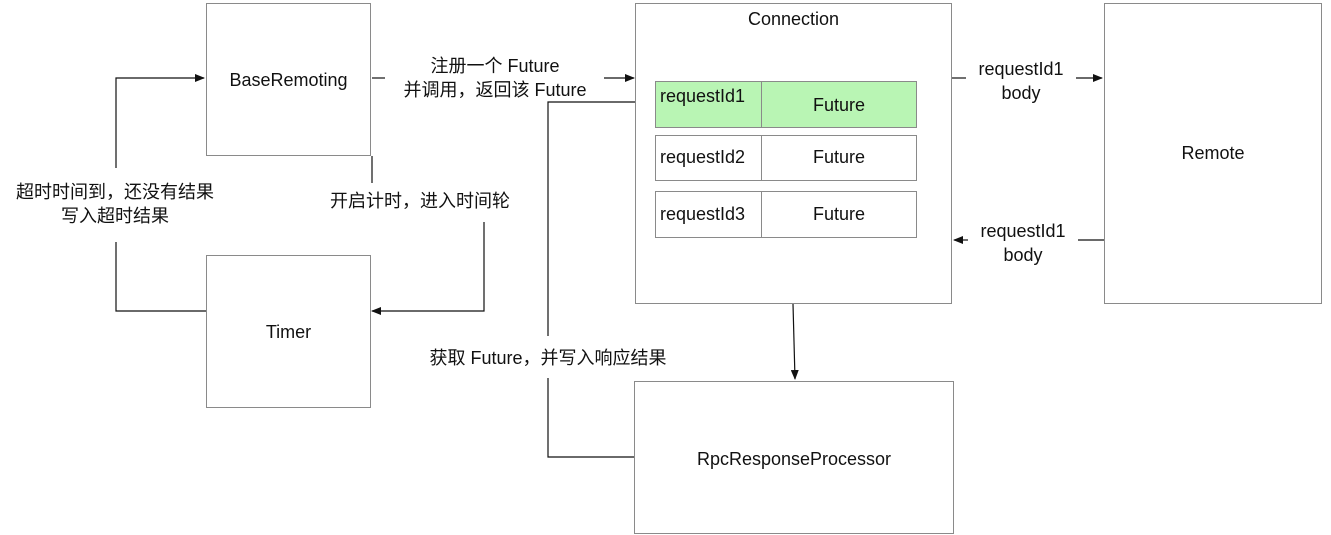 The width and height of the screenshot is (1331, 535). Describe the element at coordinates (115, 192) in the screenshot. I see `timeout-line1: 超时时间到，还没有结果` at that location.